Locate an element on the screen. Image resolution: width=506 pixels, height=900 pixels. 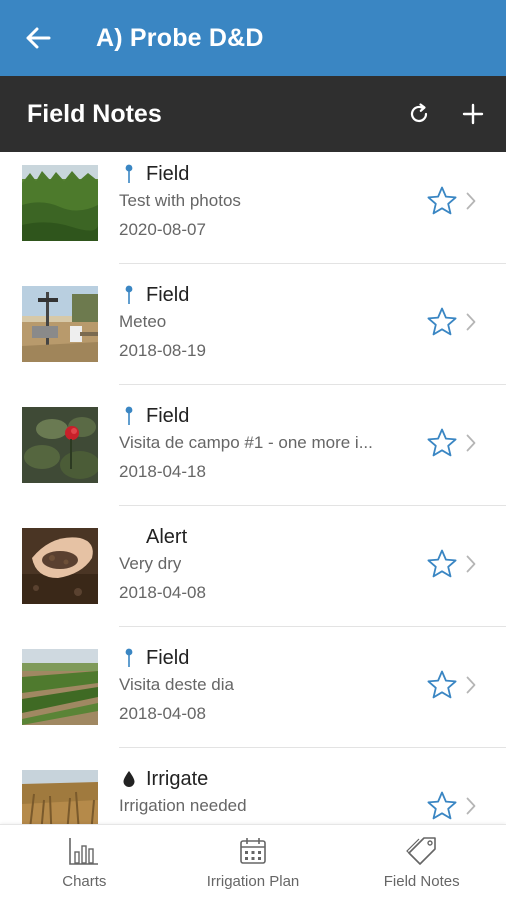
weather-station-photo is located at coordinates (60, 324).